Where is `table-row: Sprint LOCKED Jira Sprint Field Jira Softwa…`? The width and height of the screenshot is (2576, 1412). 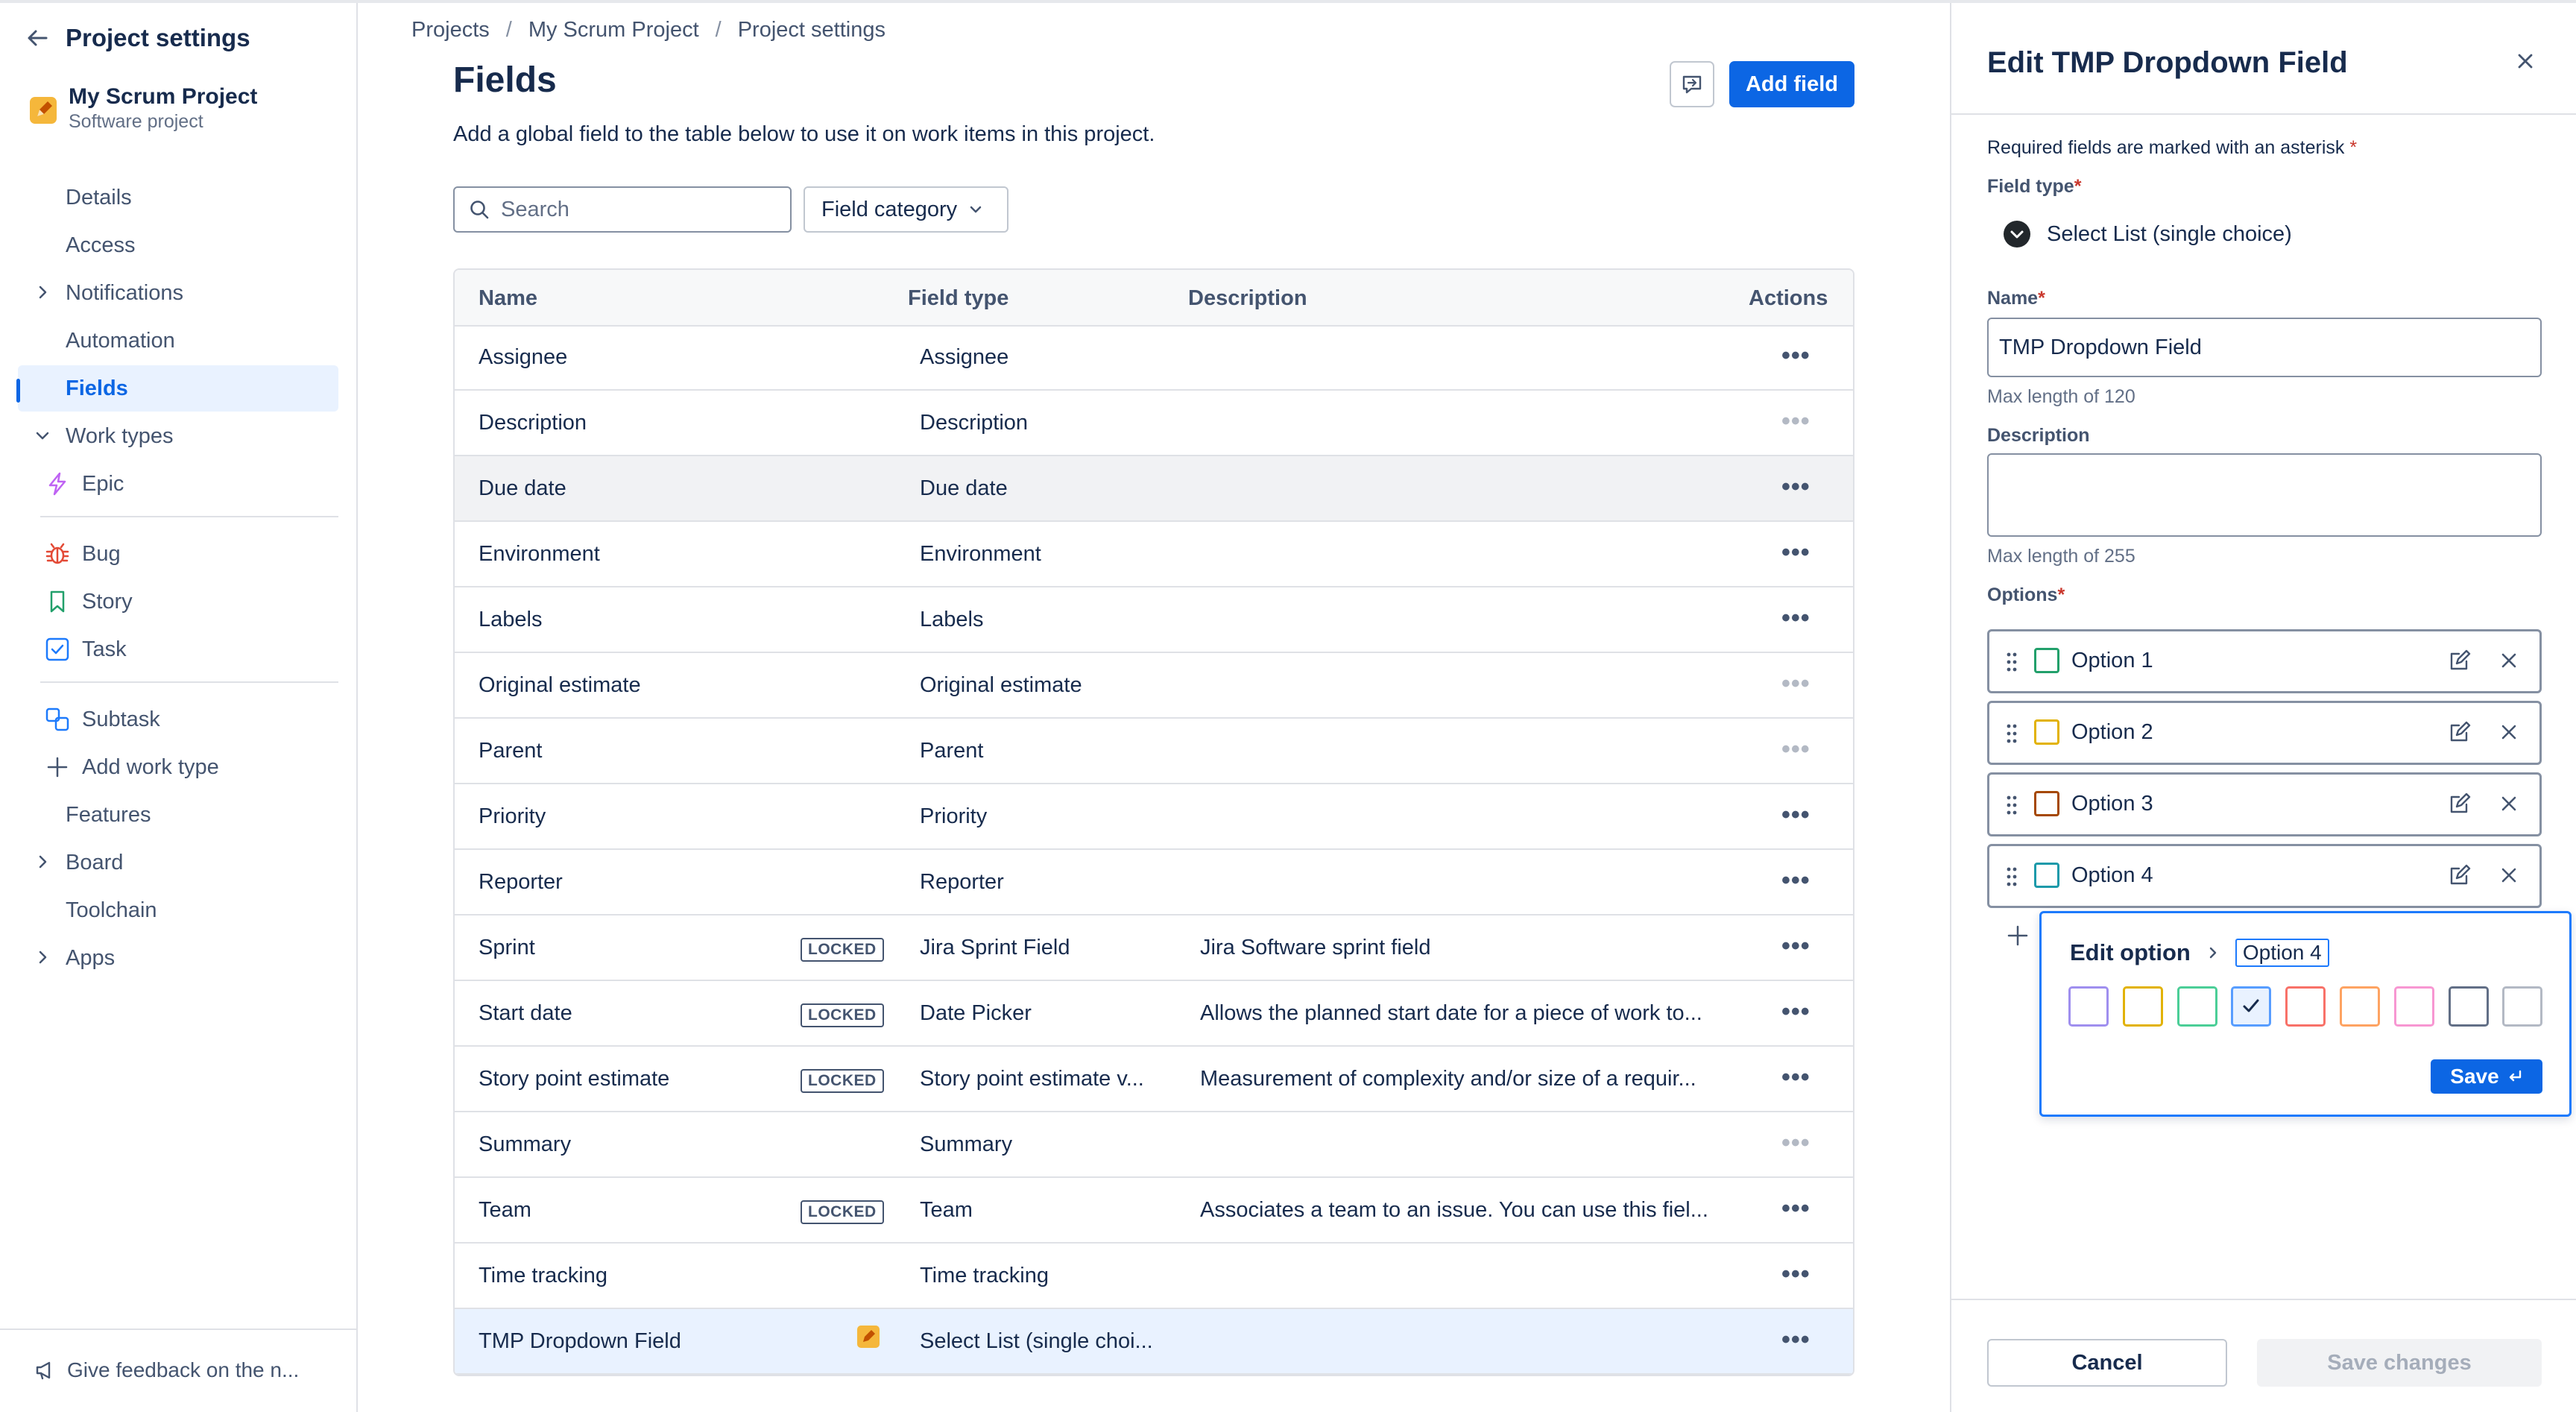 table-row: Sprint LOCKED Jira Sprint Field Jira Softwa… is located at coordinates (1154, 948).